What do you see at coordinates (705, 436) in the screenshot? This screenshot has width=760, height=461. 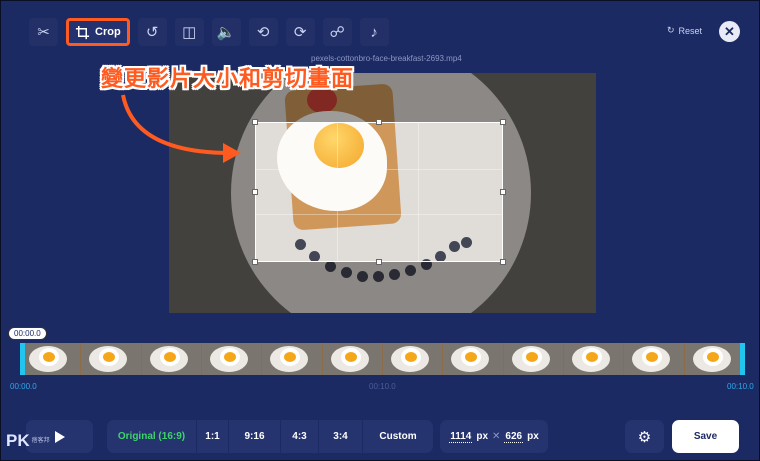 I see `save-button: Save` at bounding box center [705, 436].